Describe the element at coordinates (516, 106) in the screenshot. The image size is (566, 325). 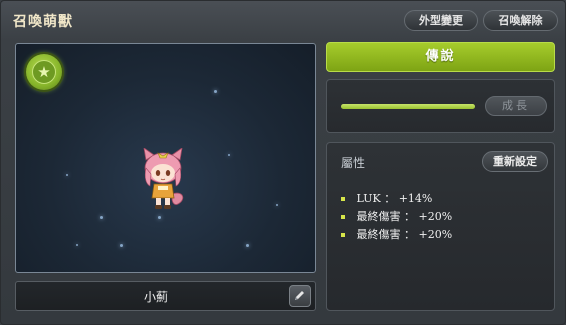
I see `grow-button: 成長` at that location.